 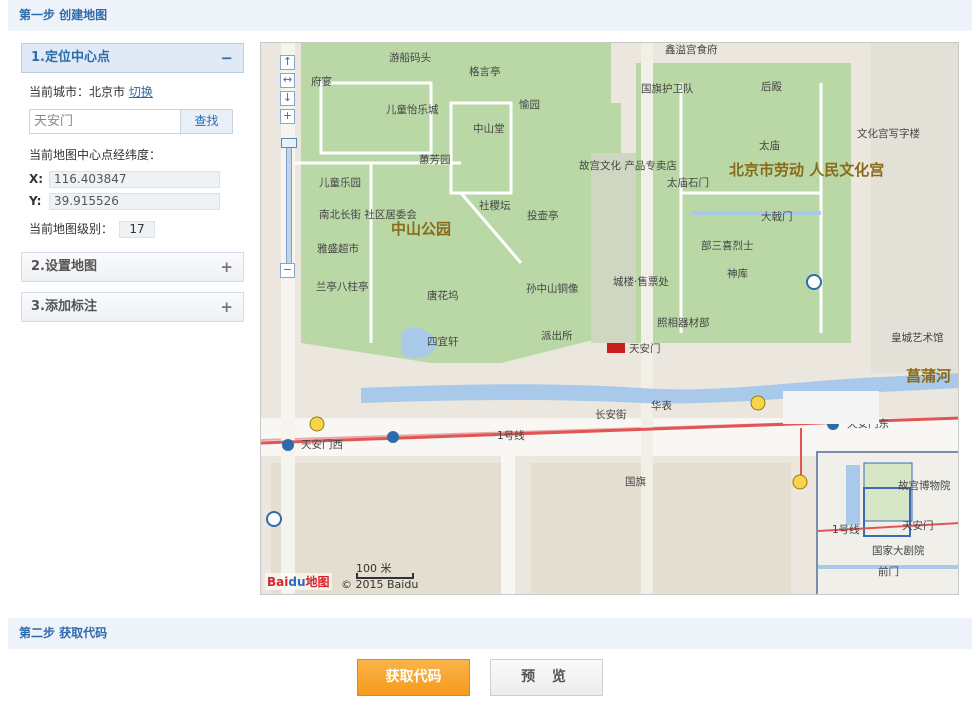 What do you see at coordinates (529, 104) in the screenshot?
I see `label-yuyuan: 愉园` at bounding box center [529, 104].